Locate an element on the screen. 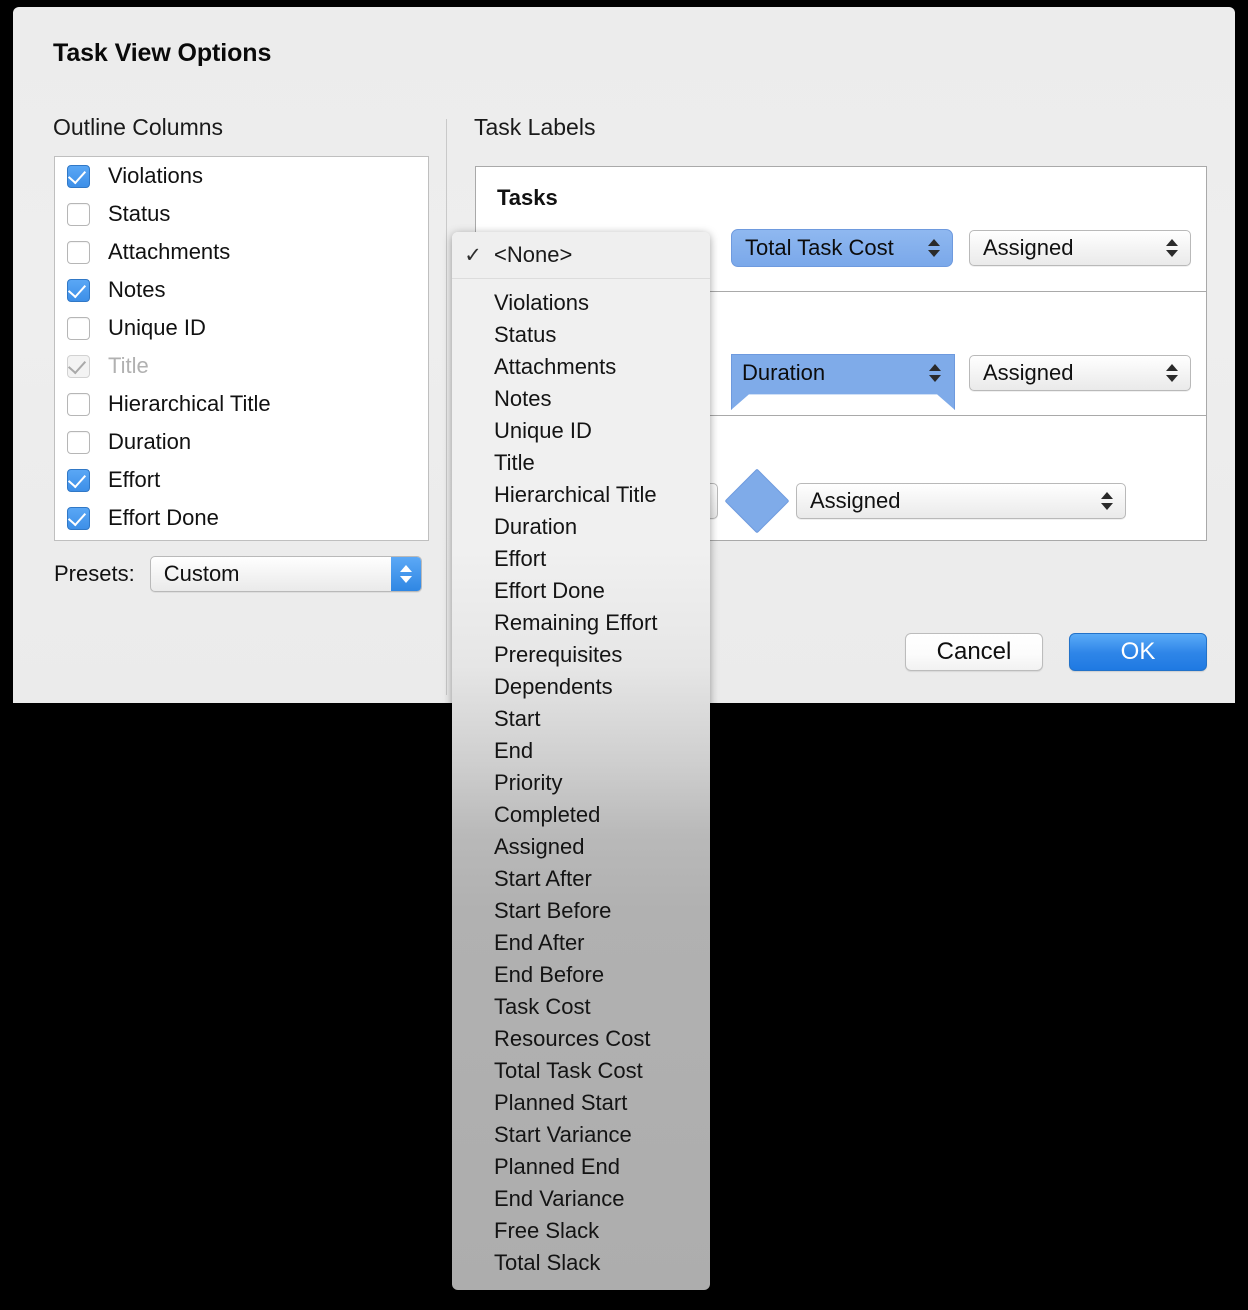 The image size is (1248, 1310). presets-row: Presets: Custom is located at coordinates (238, 574).